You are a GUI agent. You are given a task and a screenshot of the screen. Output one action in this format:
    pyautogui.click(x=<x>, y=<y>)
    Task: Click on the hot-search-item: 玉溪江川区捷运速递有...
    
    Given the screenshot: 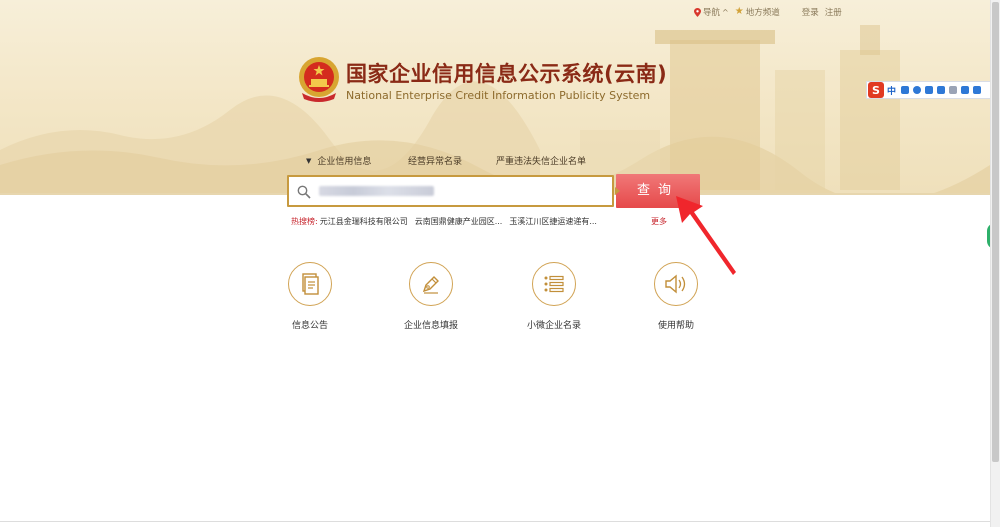 What is the action you would take?
    pyautogui.click(x=553, y=221)
    